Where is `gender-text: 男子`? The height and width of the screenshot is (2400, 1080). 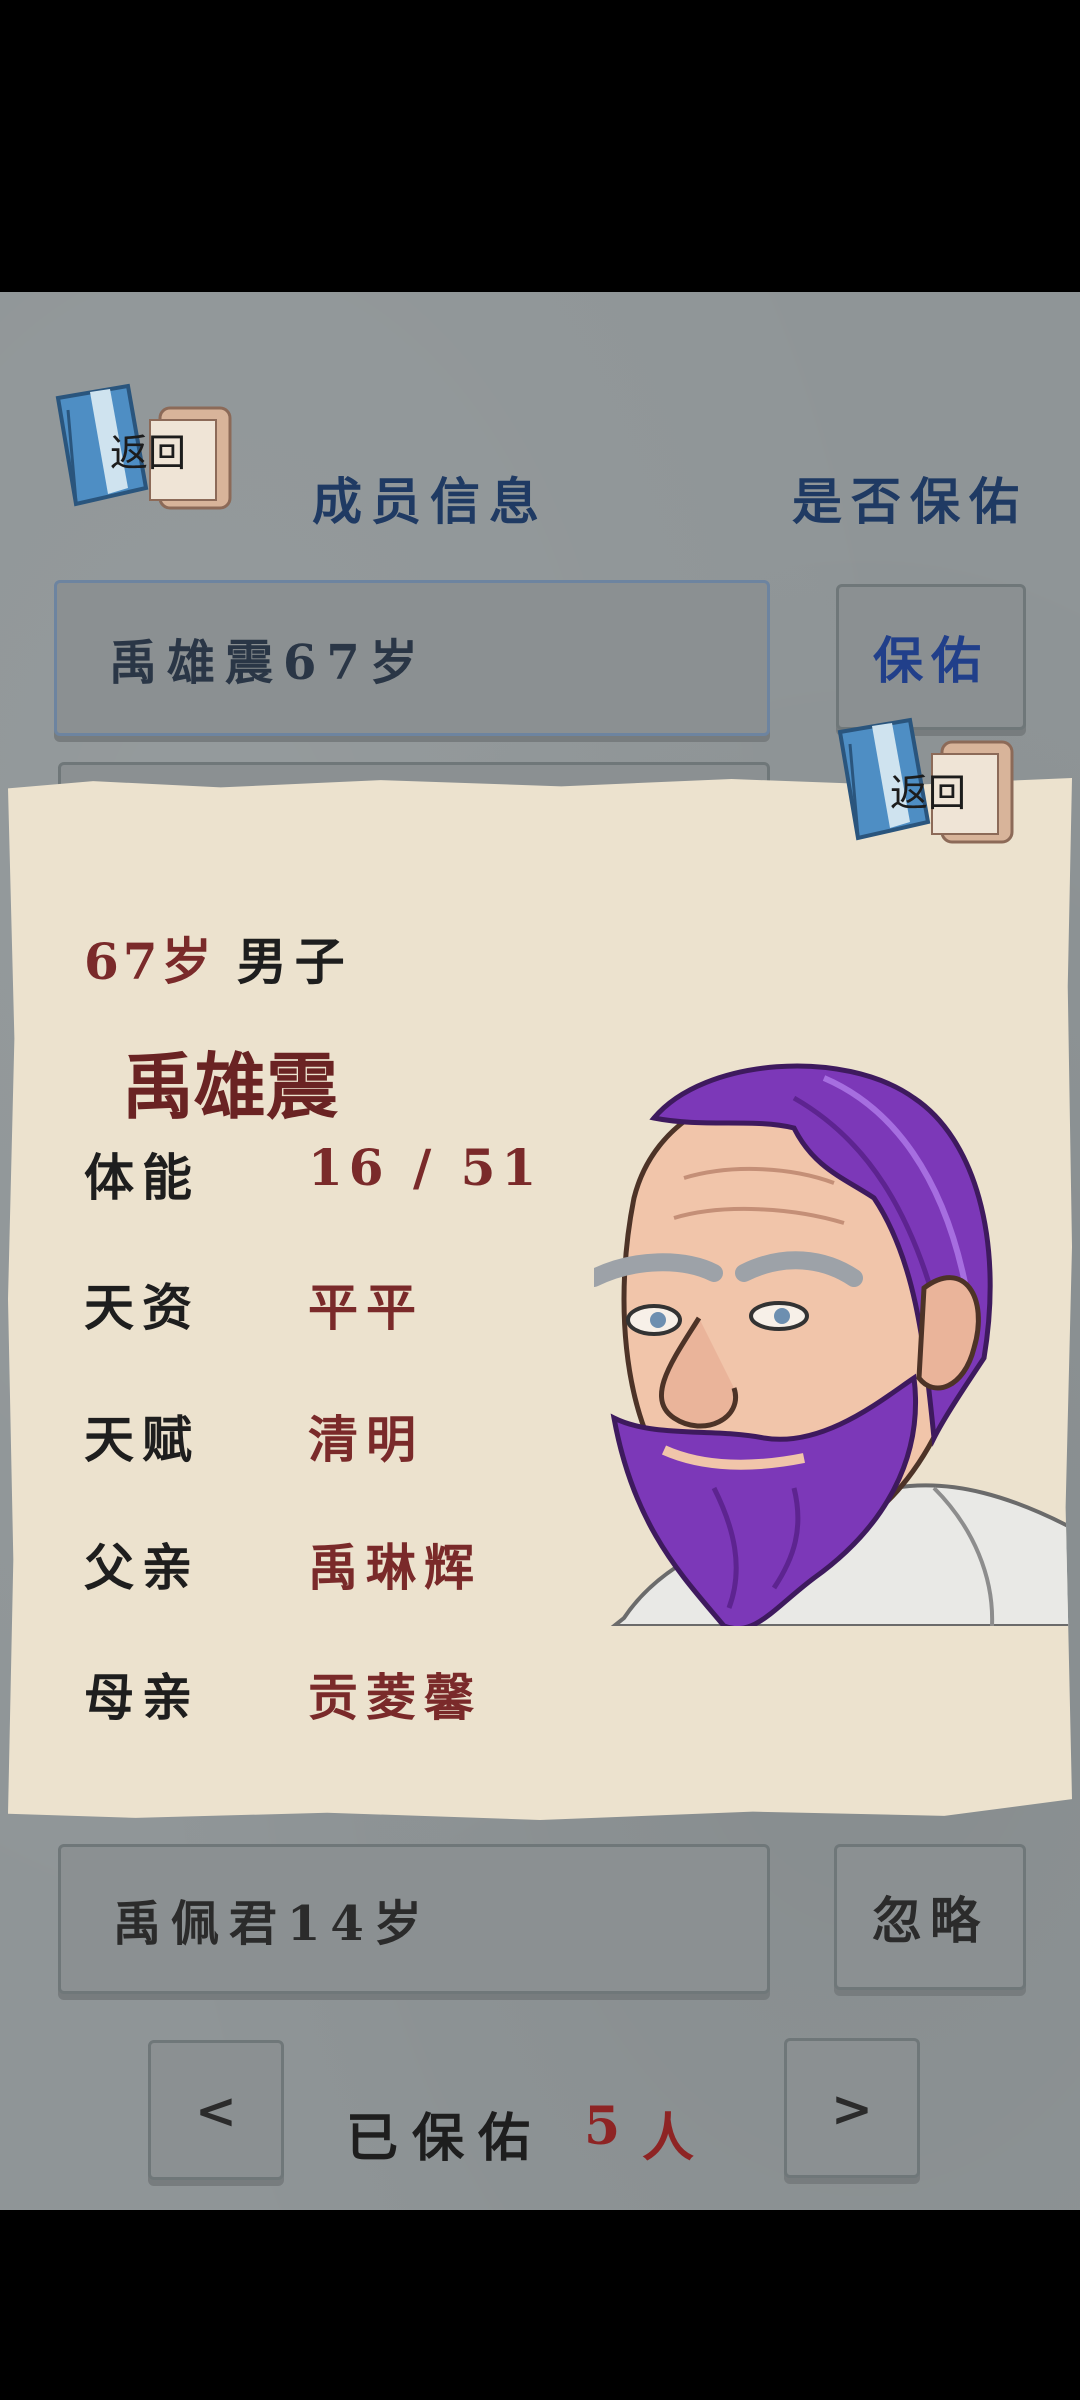 gender-text: 男子 is located at coordinates (294, 961).